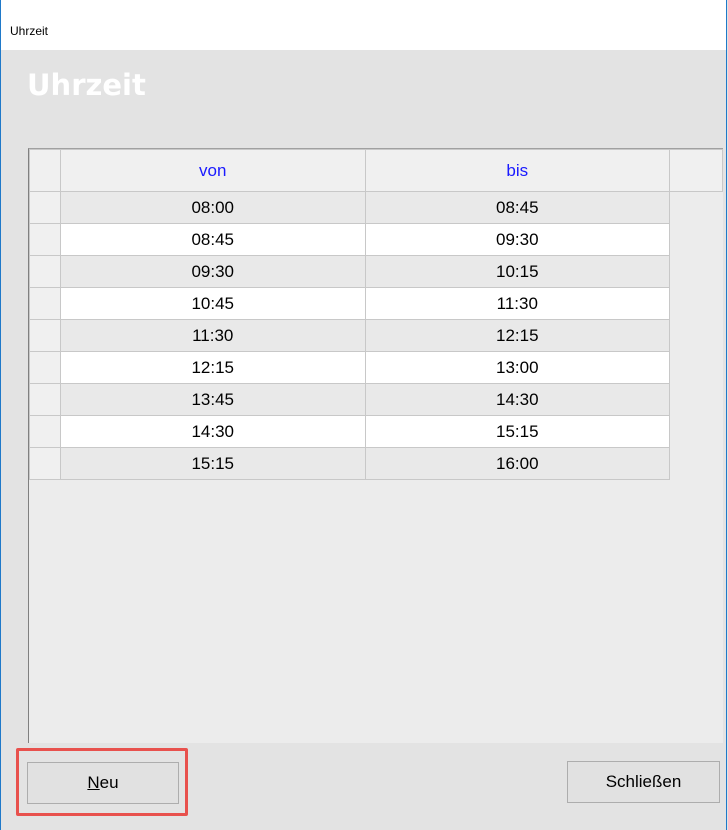  What do you see at coordinates (212, 207) in the screenshot?
I see `von-cell: 08:00` at bounding box center [212, 207].